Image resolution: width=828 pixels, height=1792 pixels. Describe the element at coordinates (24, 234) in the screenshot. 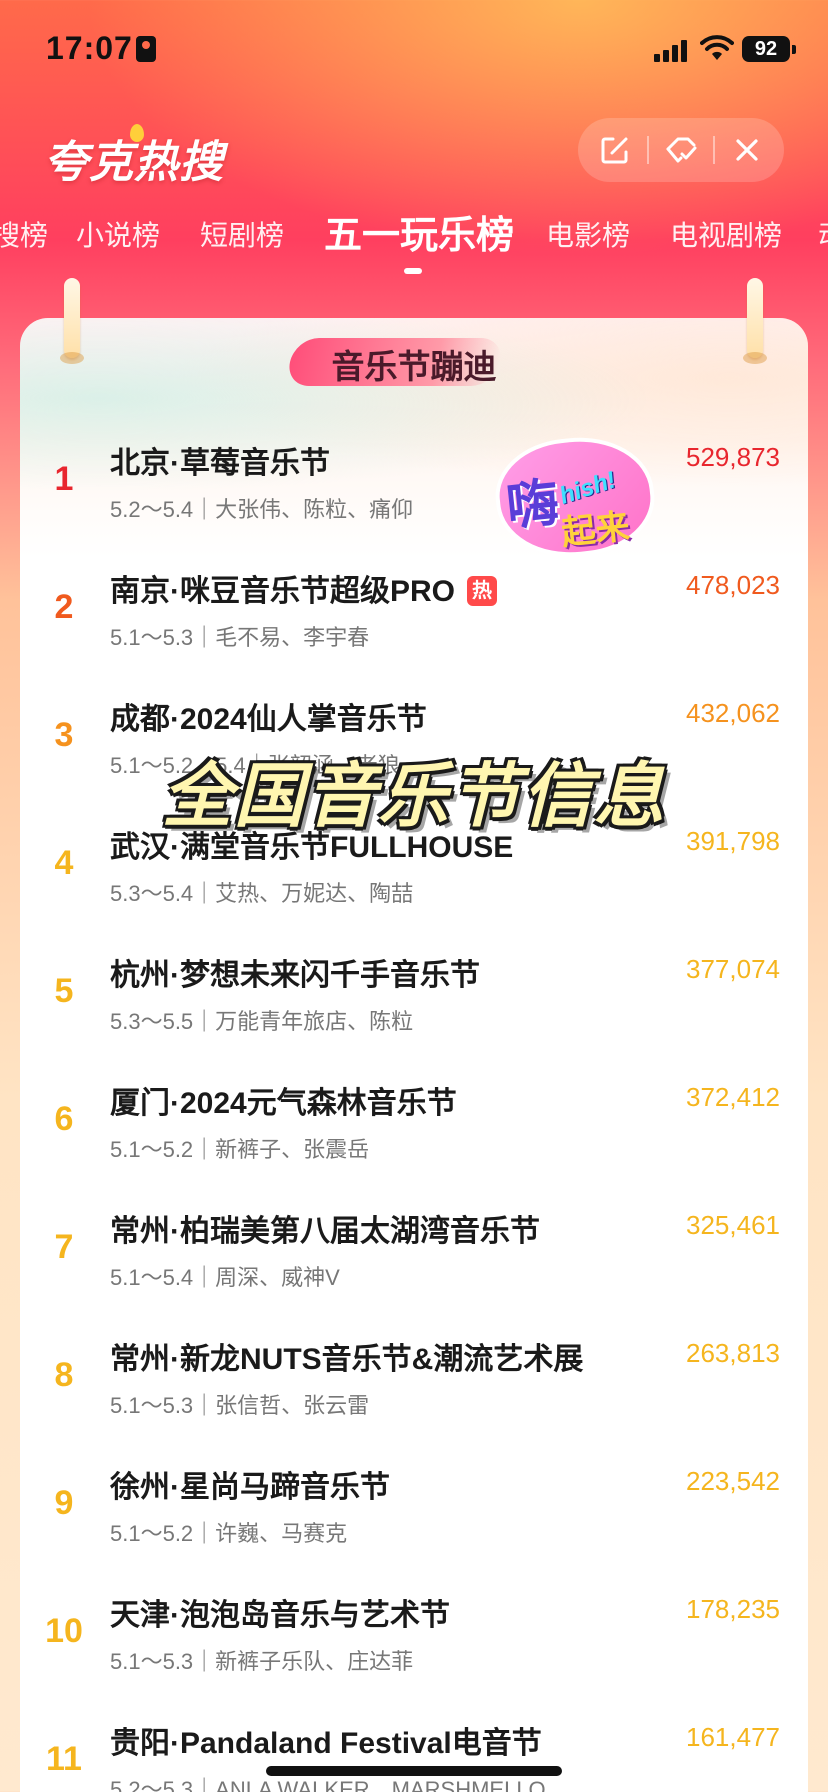

I see `tab-search: 搜榜` at that location.